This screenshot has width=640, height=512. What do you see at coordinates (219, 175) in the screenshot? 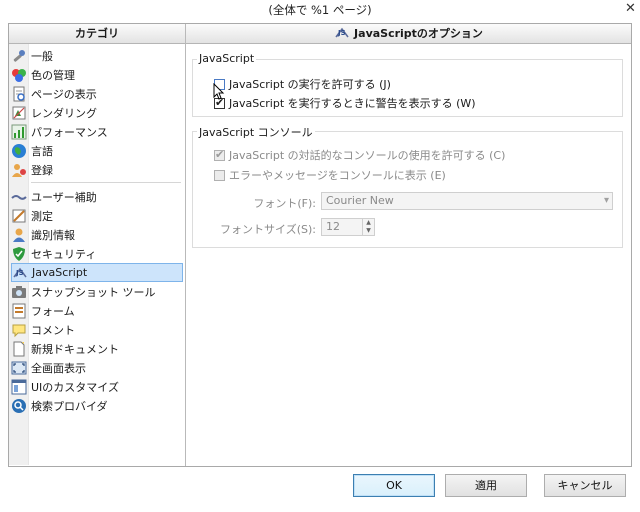
I see `checkbox-box` at bounding box center [219, 175].